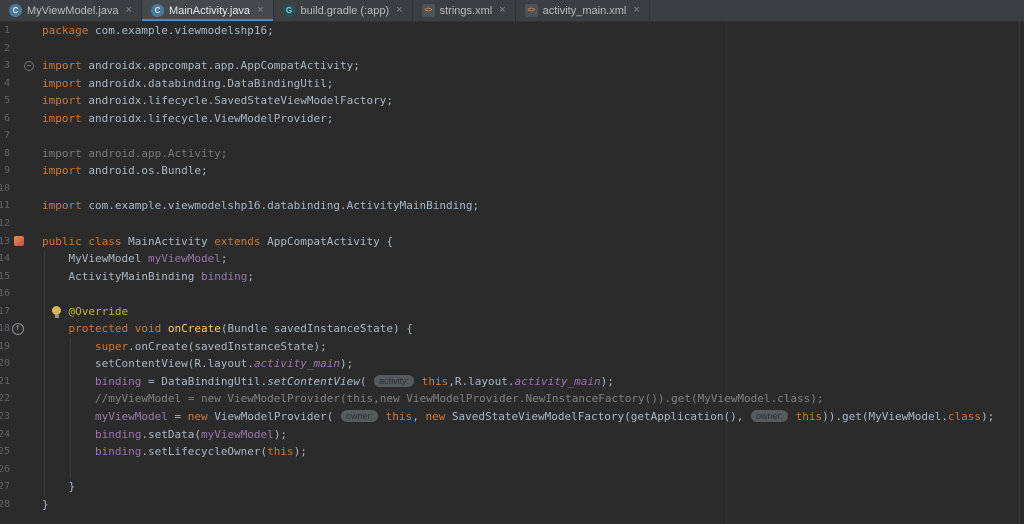 The image size is (1024, 524). What do you see at coordinates (207, 10) in the screenshot?
I see `tab-mainactivity-java: C MainActivity.java ×` at bounding box center [207, 10].